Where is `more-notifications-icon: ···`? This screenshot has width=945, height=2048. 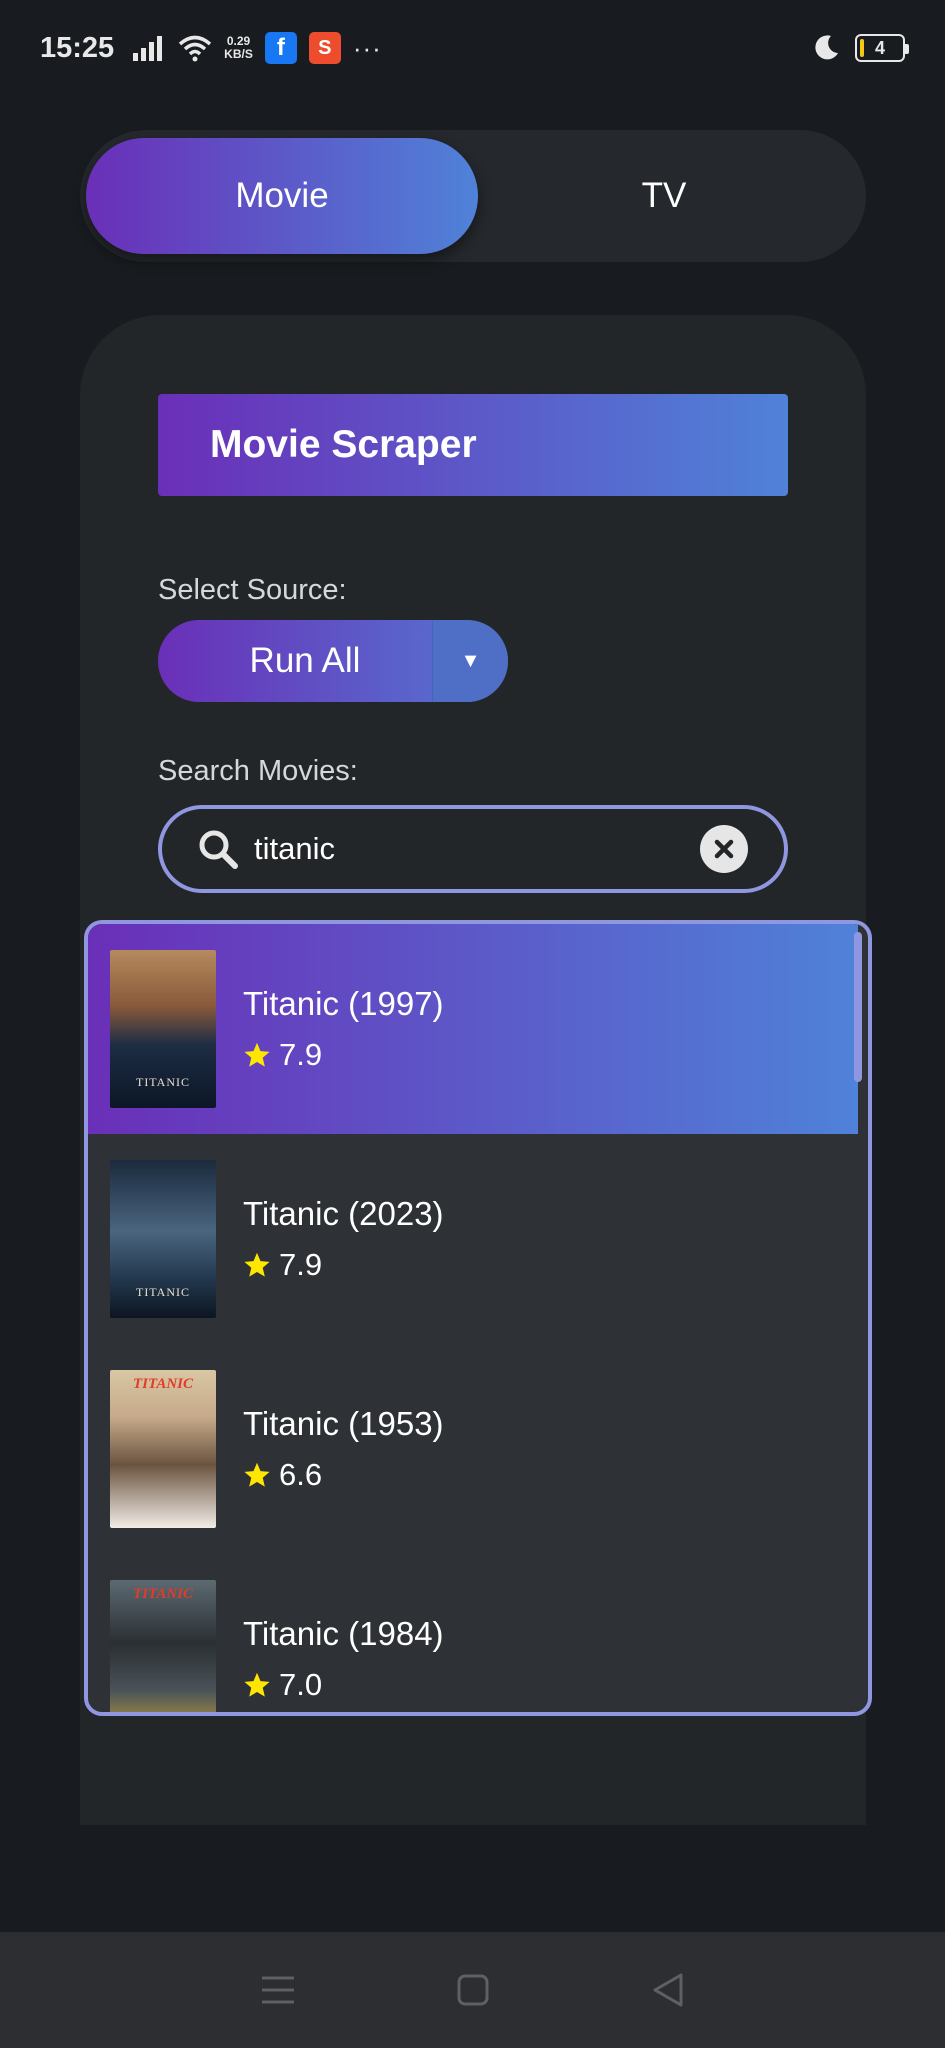 more-notifications-icon: ··· is located at coordinates (367, 47).